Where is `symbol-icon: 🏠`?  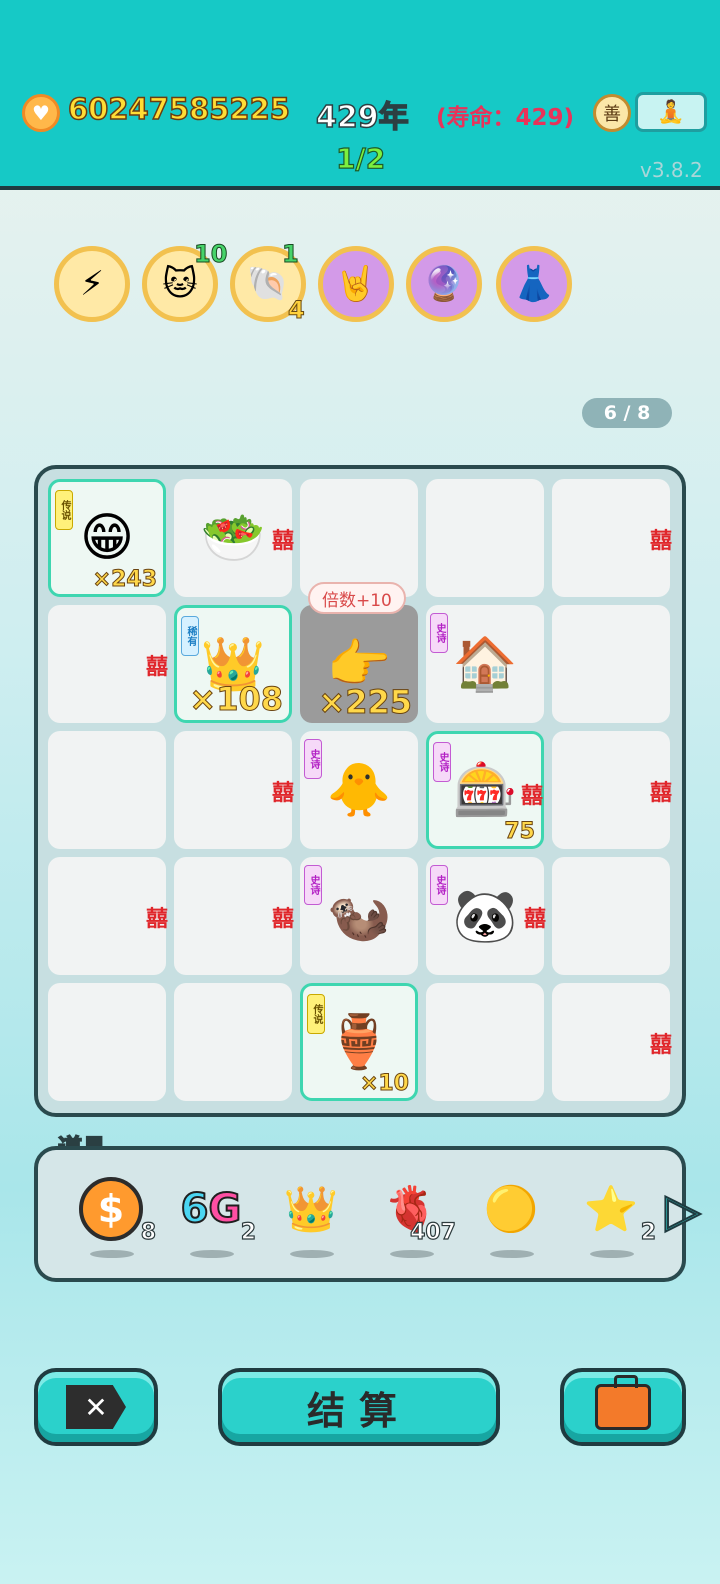 symbol-icon: 🏠 is located at coordinates (485, 664).